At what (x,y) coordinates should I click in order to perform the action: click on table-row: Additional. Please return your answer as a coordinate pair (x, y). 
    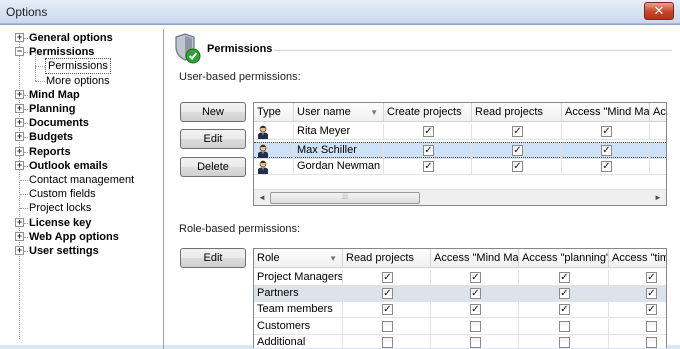
    Looking at the image, I should click on (460, 341).